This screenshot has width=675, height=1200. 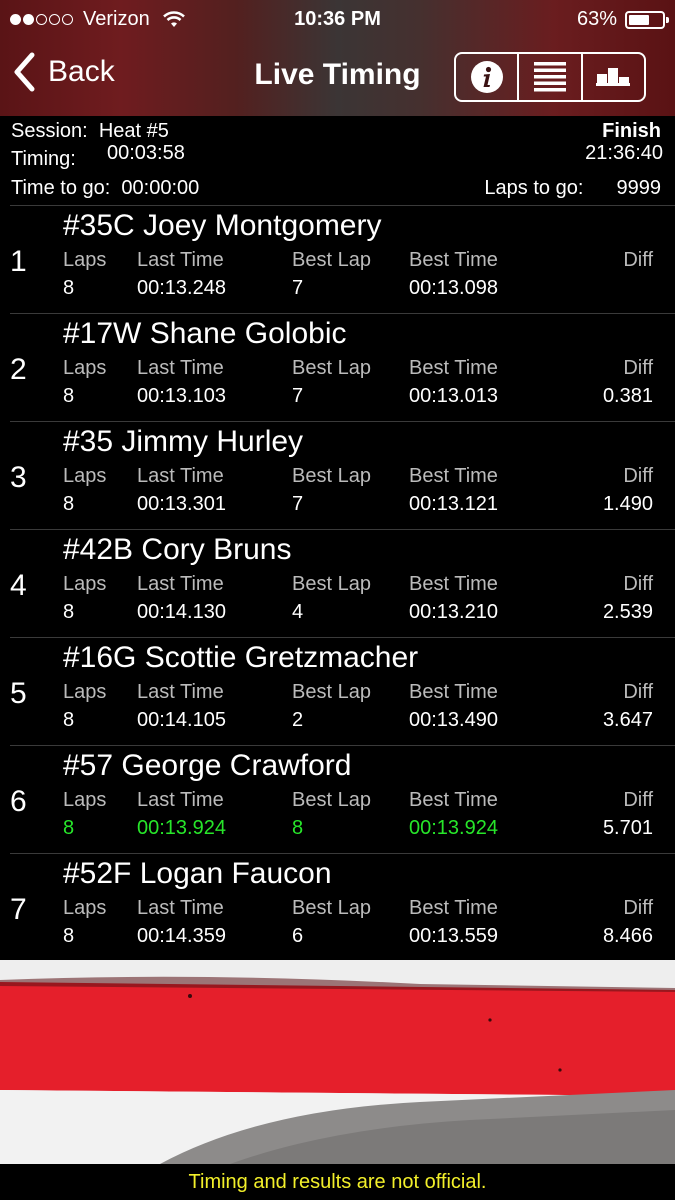 I want to click on diff-value: 2.539, so click(x=627, y=612).